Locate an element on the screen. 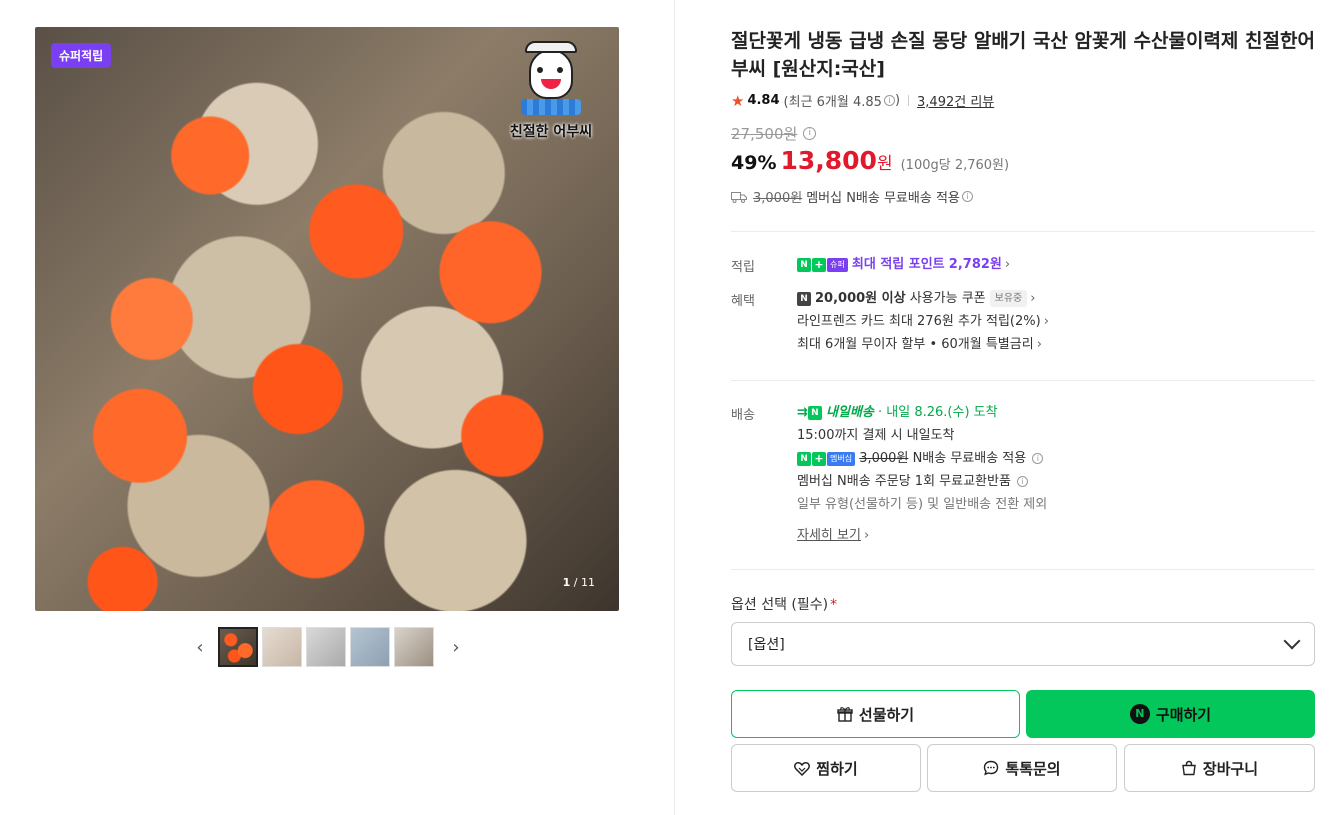  image-counter: 1 / 11 is located at coordinates (579, 582).